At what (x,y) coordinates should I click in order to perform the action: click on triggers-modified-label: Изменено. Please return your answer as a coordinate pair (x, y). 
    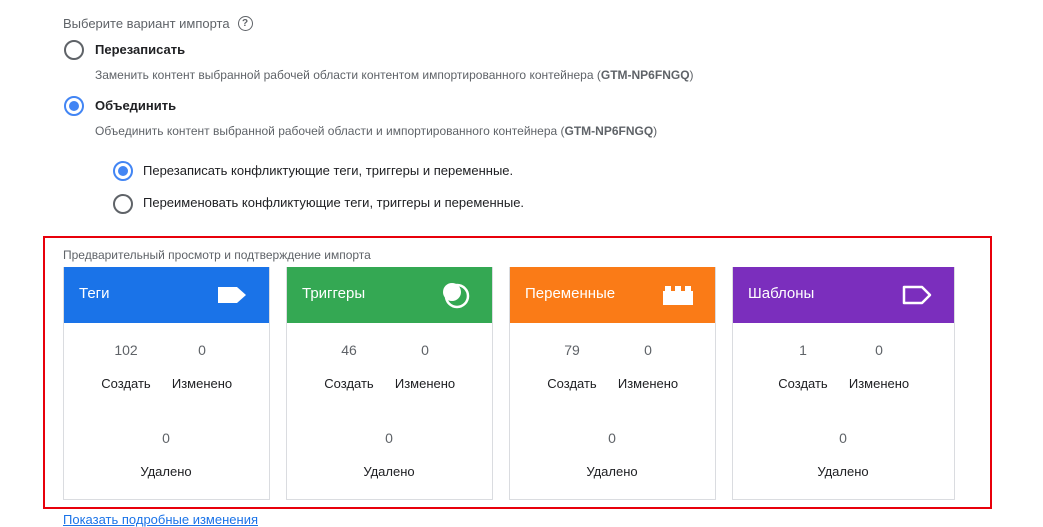
    Looking at the image, I should click on (425, 383).